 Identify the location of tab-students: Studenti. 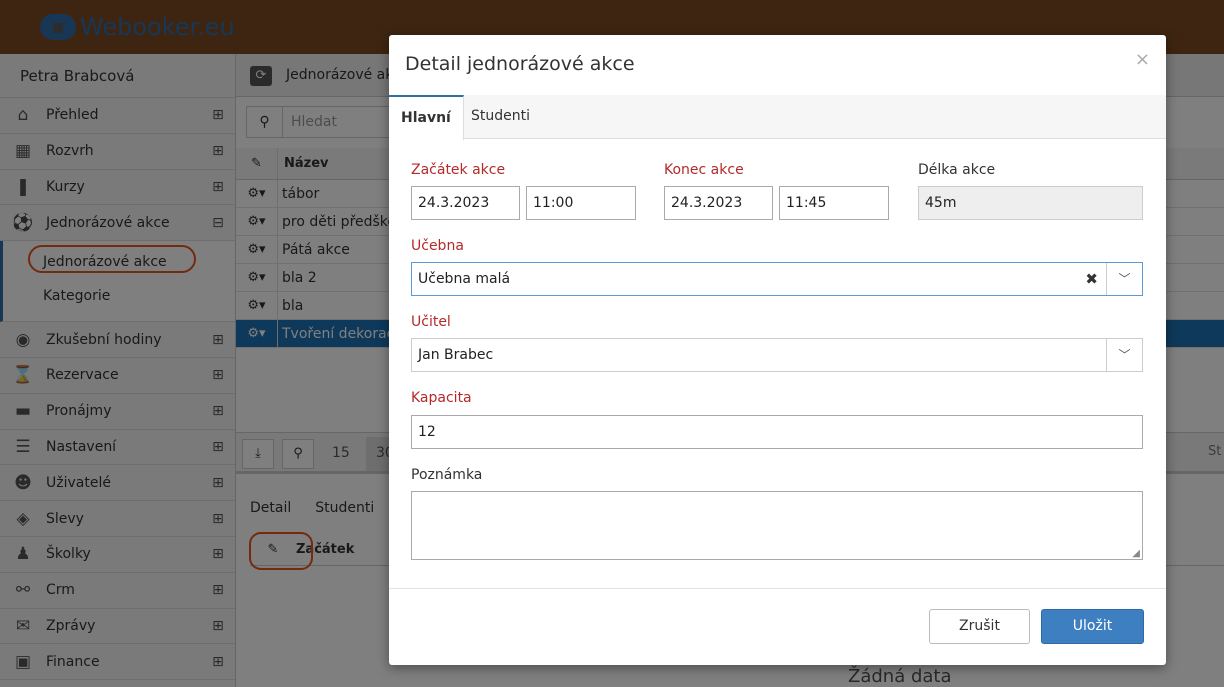
(500, 117).